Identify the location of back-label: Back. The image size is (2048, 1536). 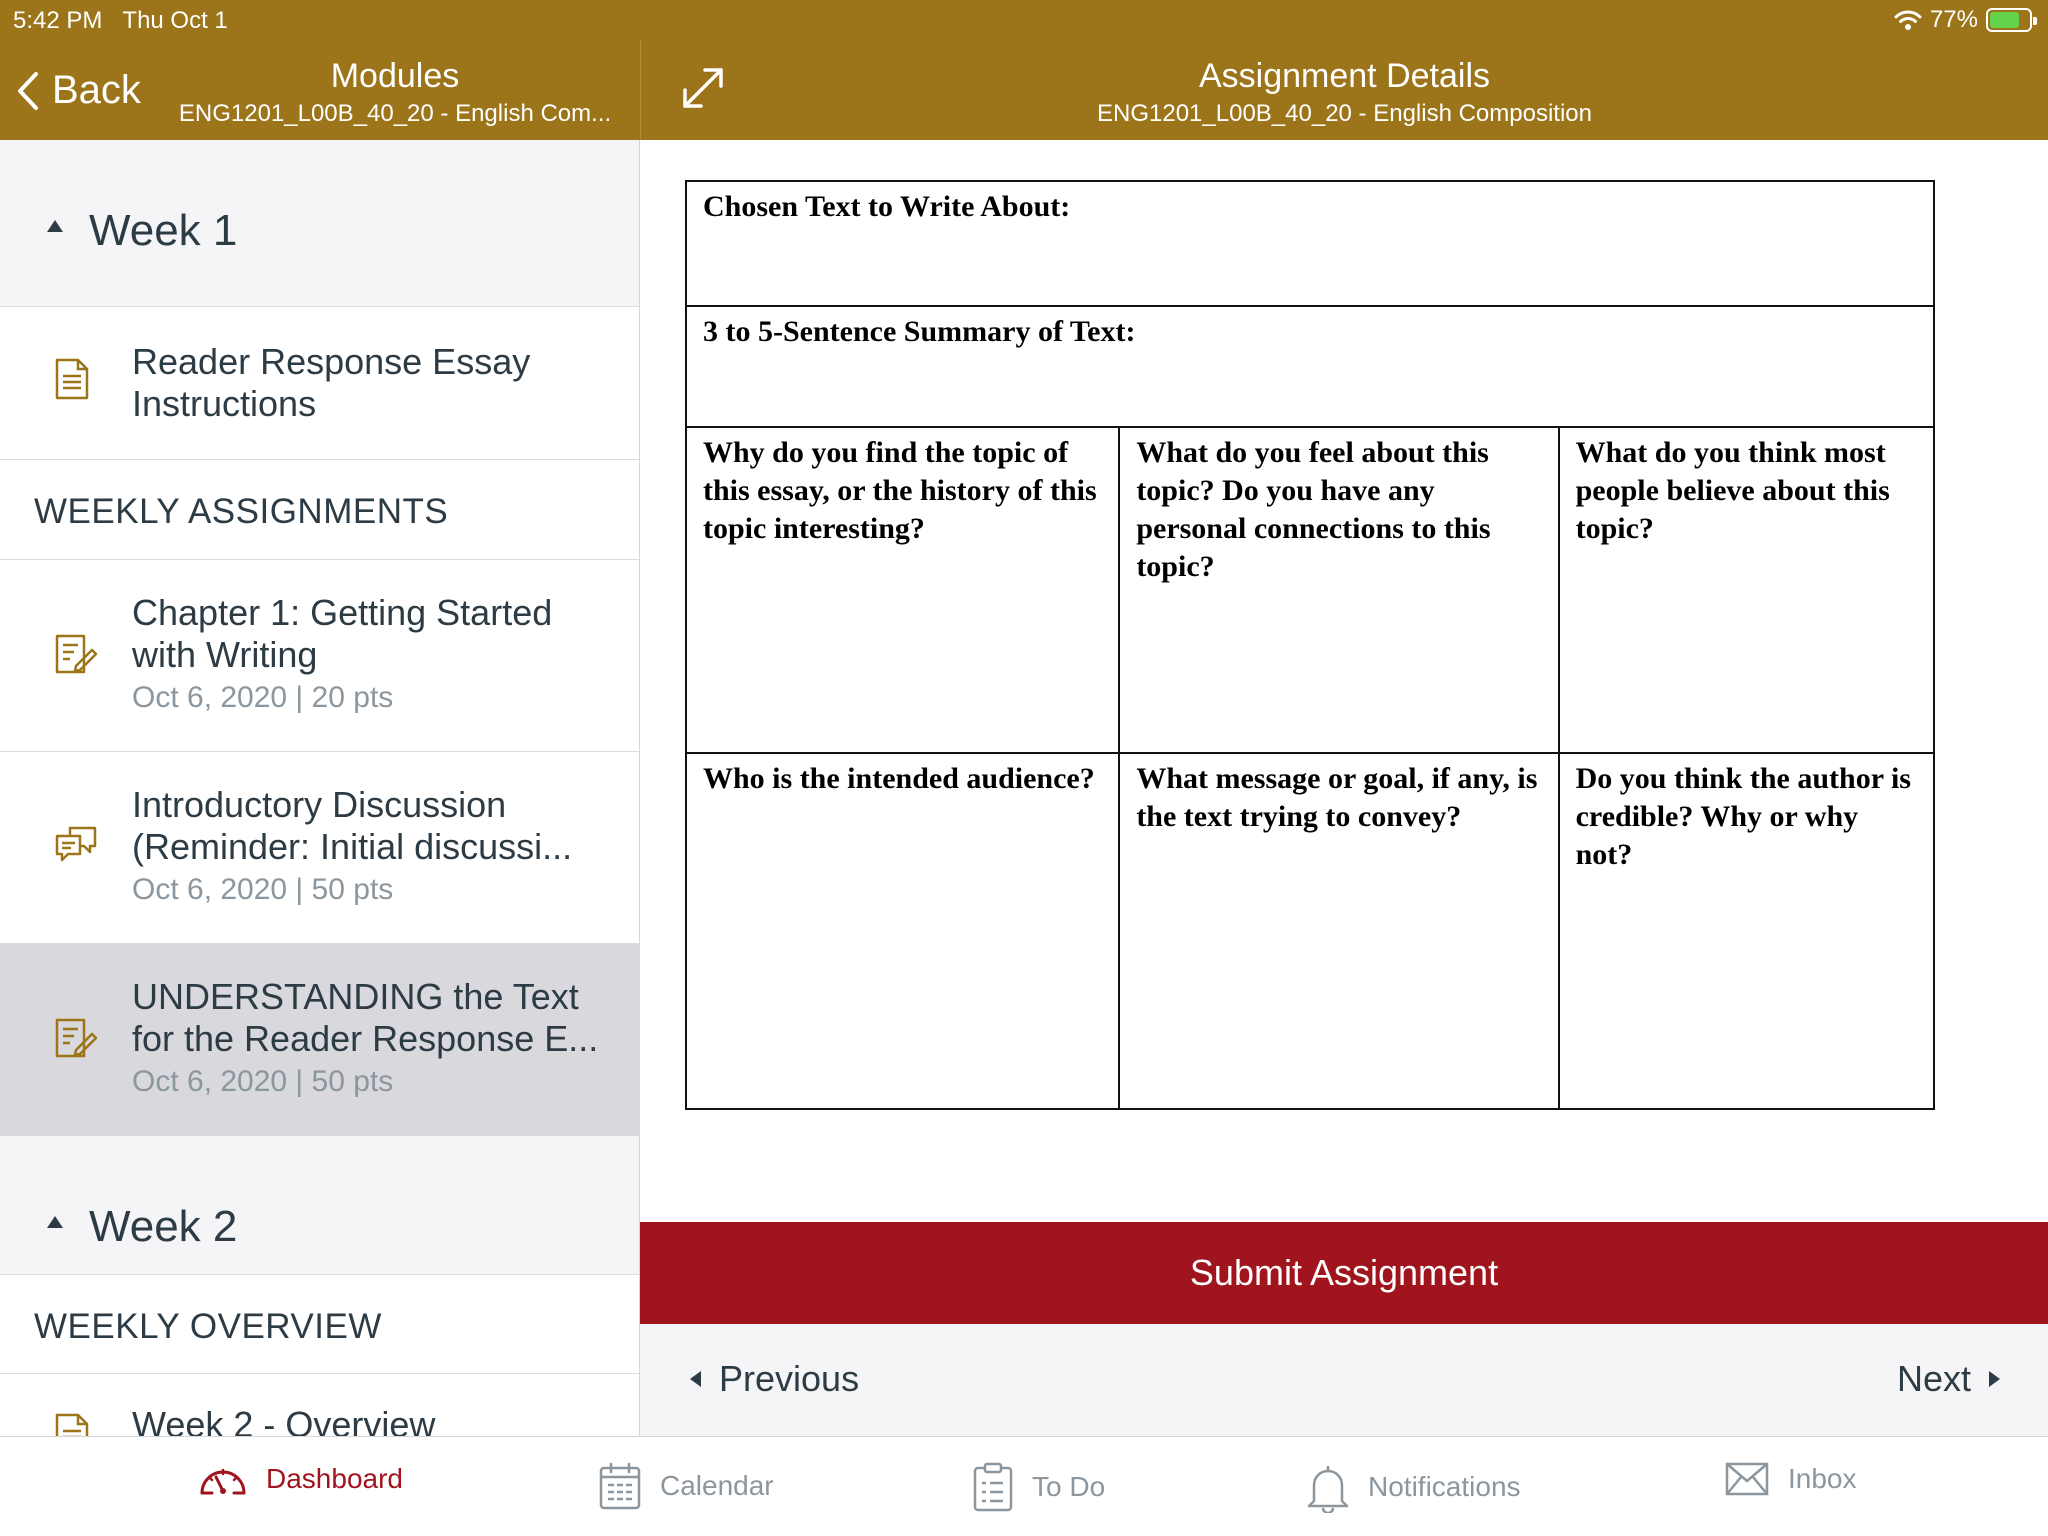
(96, 90).